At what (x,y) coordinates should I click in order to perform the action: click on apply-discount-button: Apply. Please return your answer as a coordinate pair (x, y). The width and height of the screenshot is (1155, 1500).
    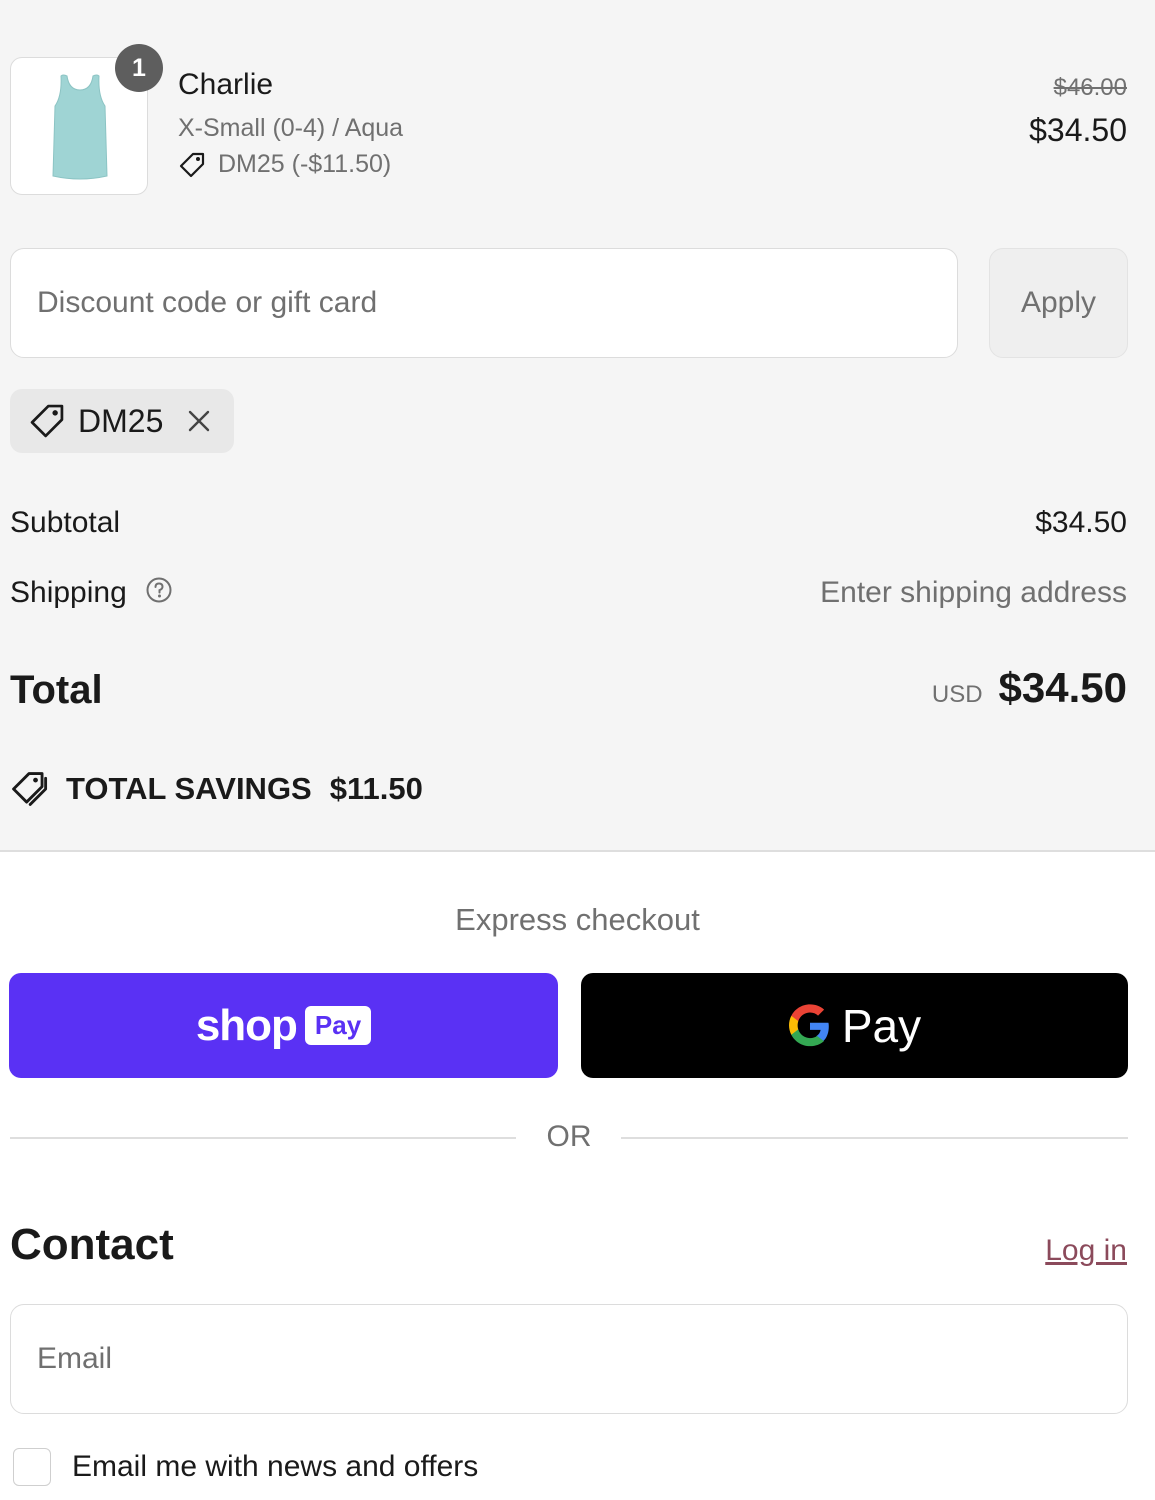
    Looking at the image, I should click on (1058, 303).